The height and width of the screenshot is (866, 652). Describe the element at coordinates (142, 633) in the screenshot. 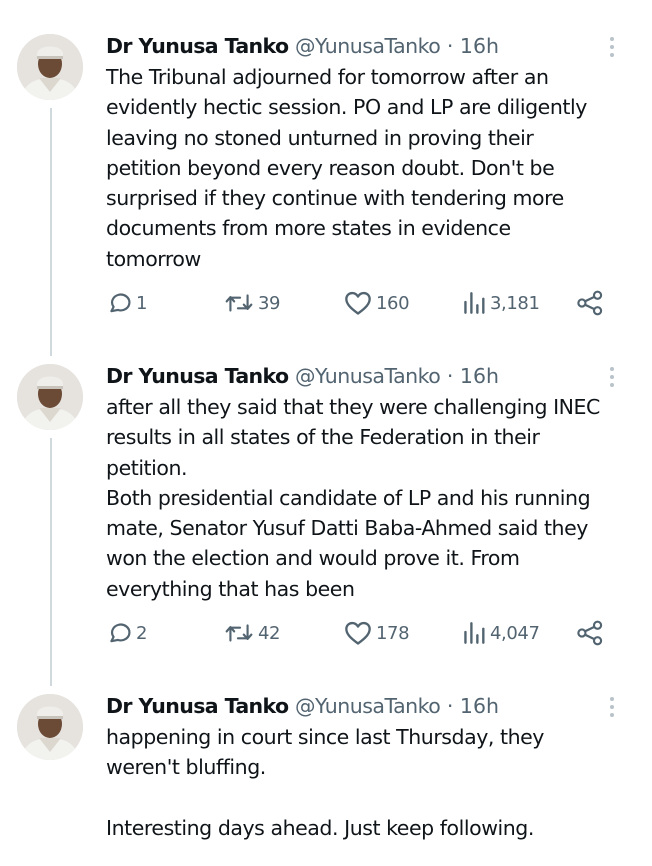

I see `reply-count: 2` at that location.